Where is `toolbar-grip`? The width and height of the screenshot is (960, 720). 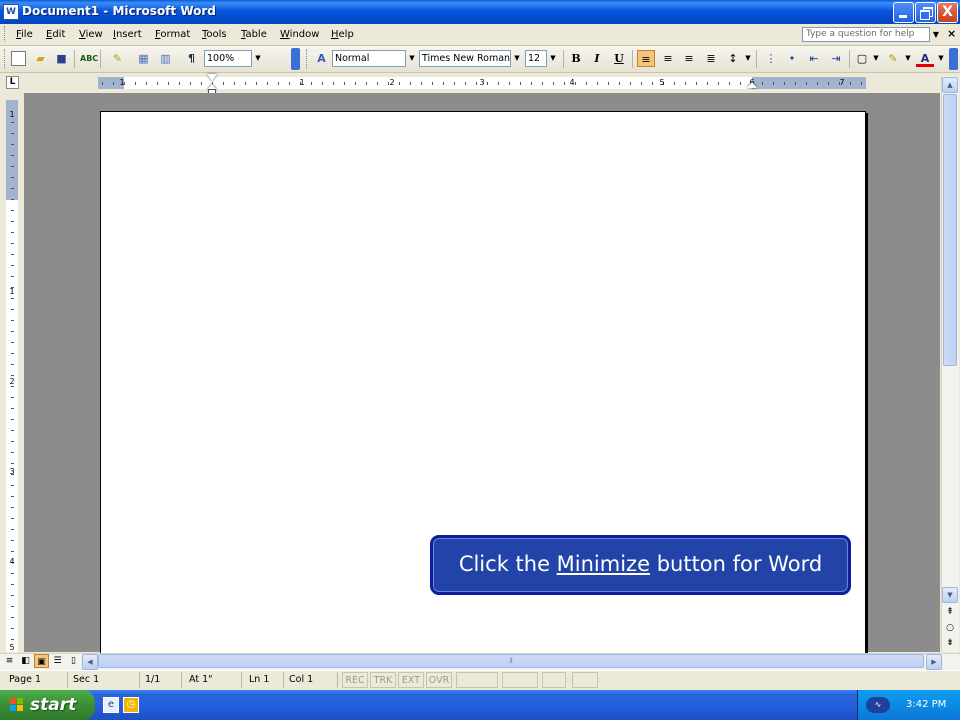
toolbar-grip is located at coordinates (6, 59).